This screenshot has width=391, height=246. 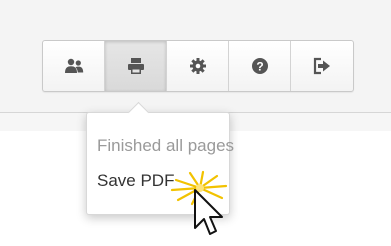 I want to click on print-status-text: Finished all pages, so click(x=166, y=145).